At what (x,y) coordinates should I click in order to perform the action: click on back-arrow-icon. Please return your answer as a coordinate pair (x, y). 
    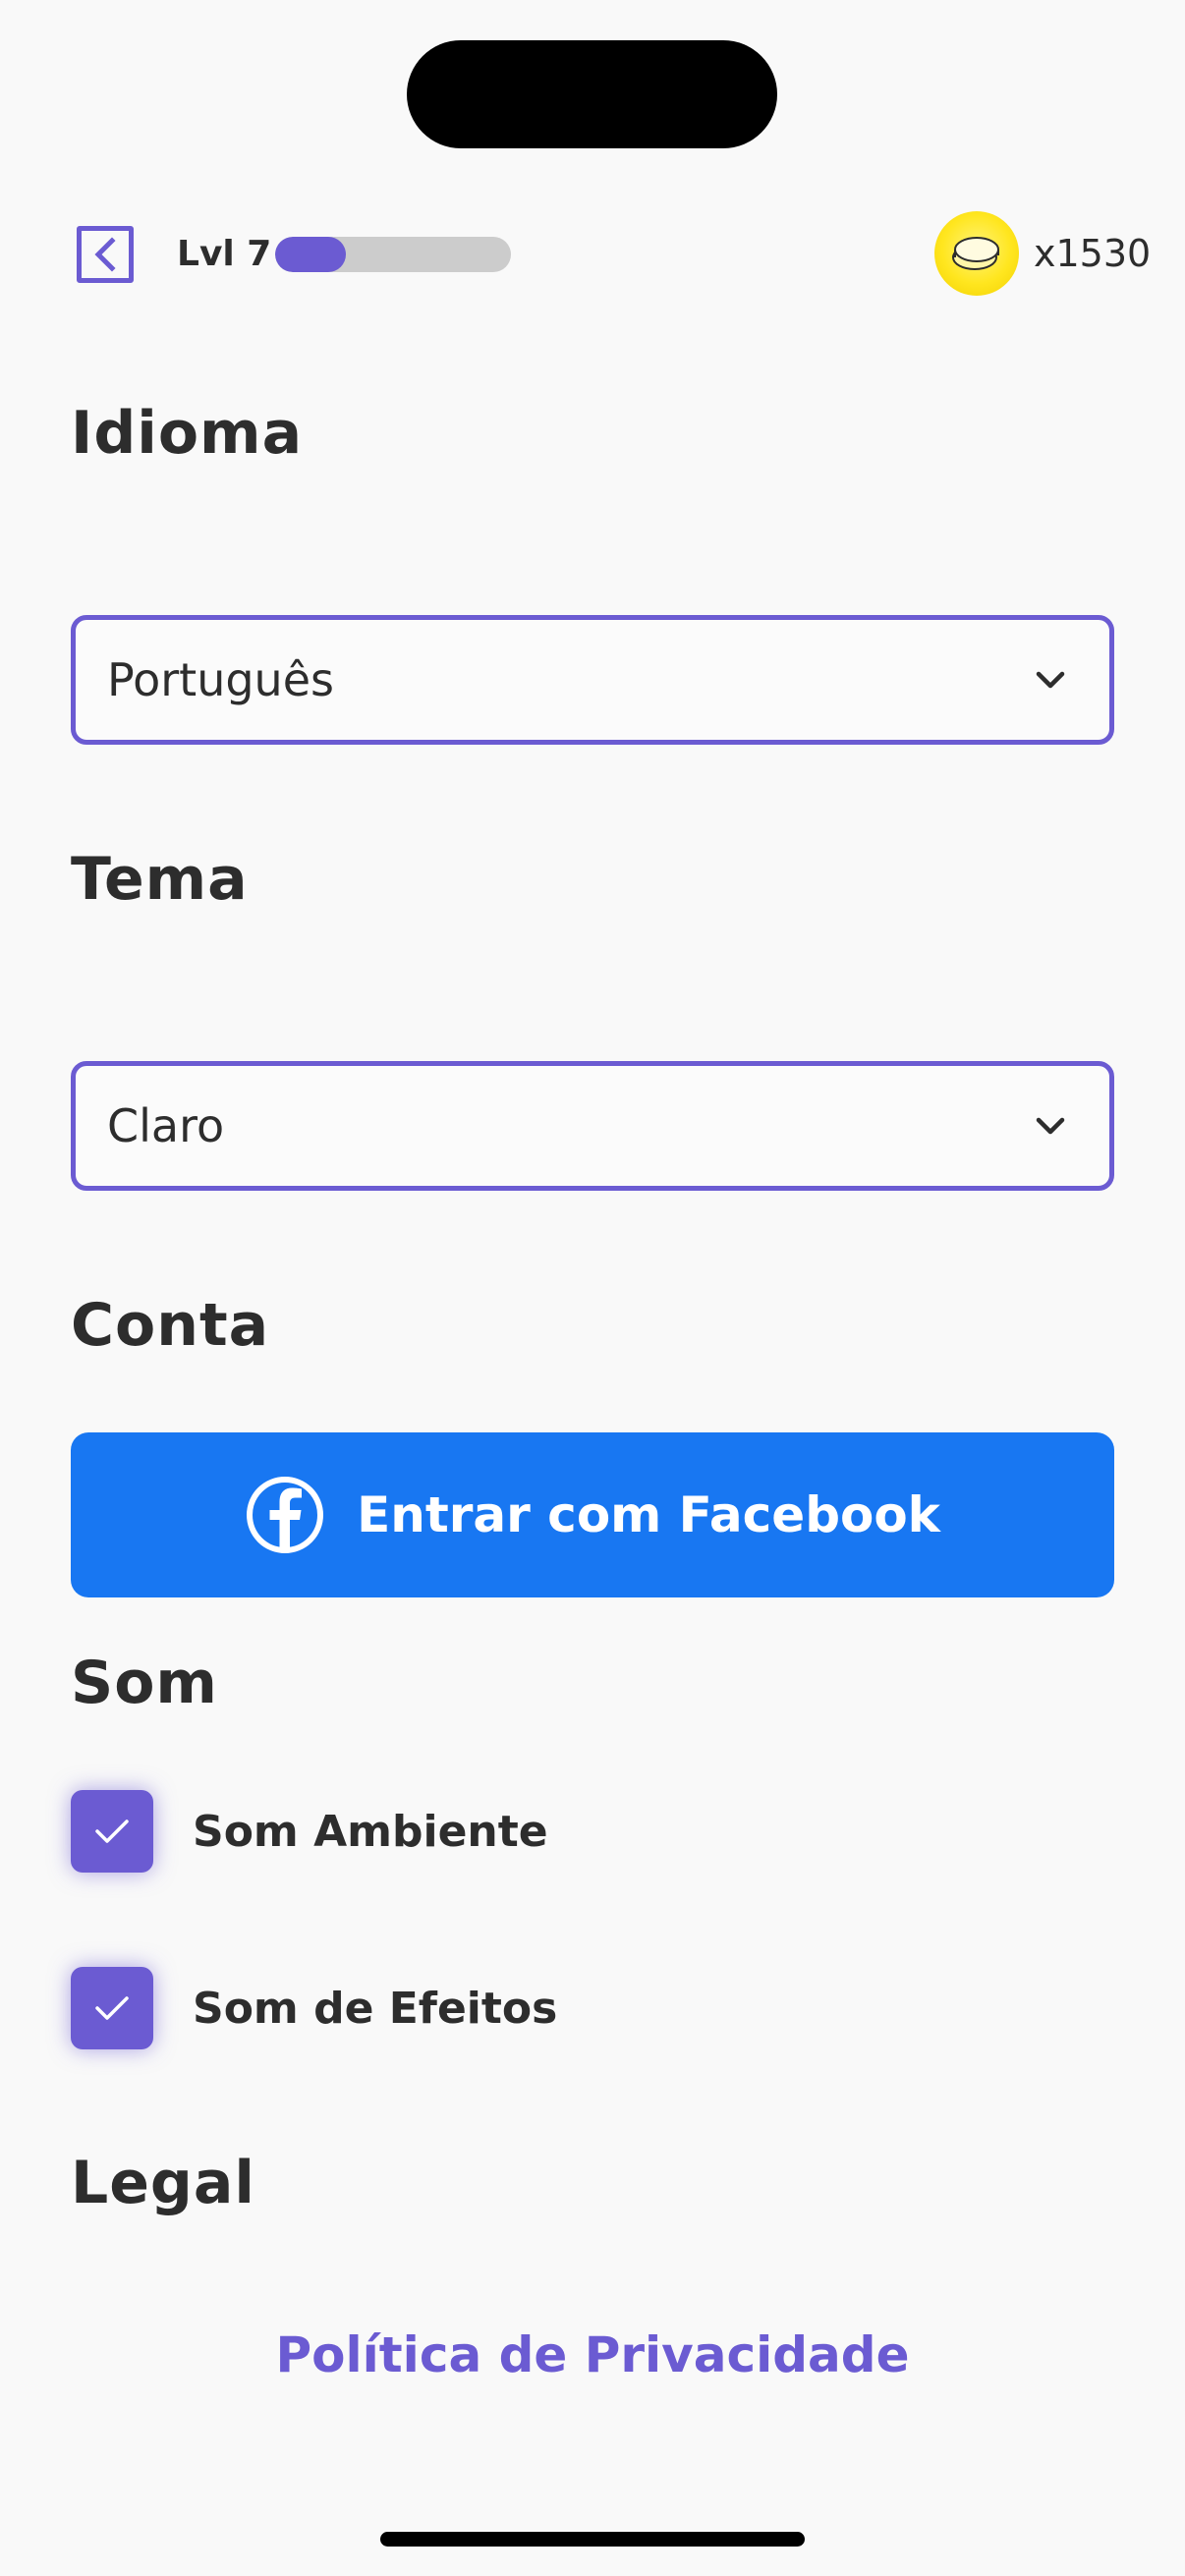
    Looking at the image, I should click on (105, 254).